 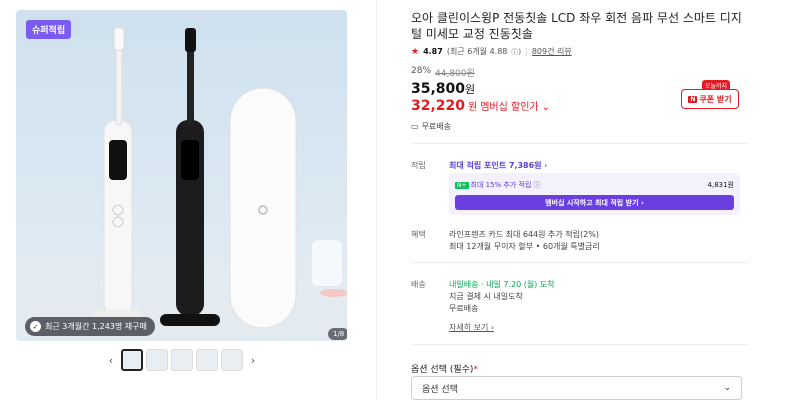 I want to click on max-points-text: 최대 적립 포인트 7,386원, so click(x=495, y=165).